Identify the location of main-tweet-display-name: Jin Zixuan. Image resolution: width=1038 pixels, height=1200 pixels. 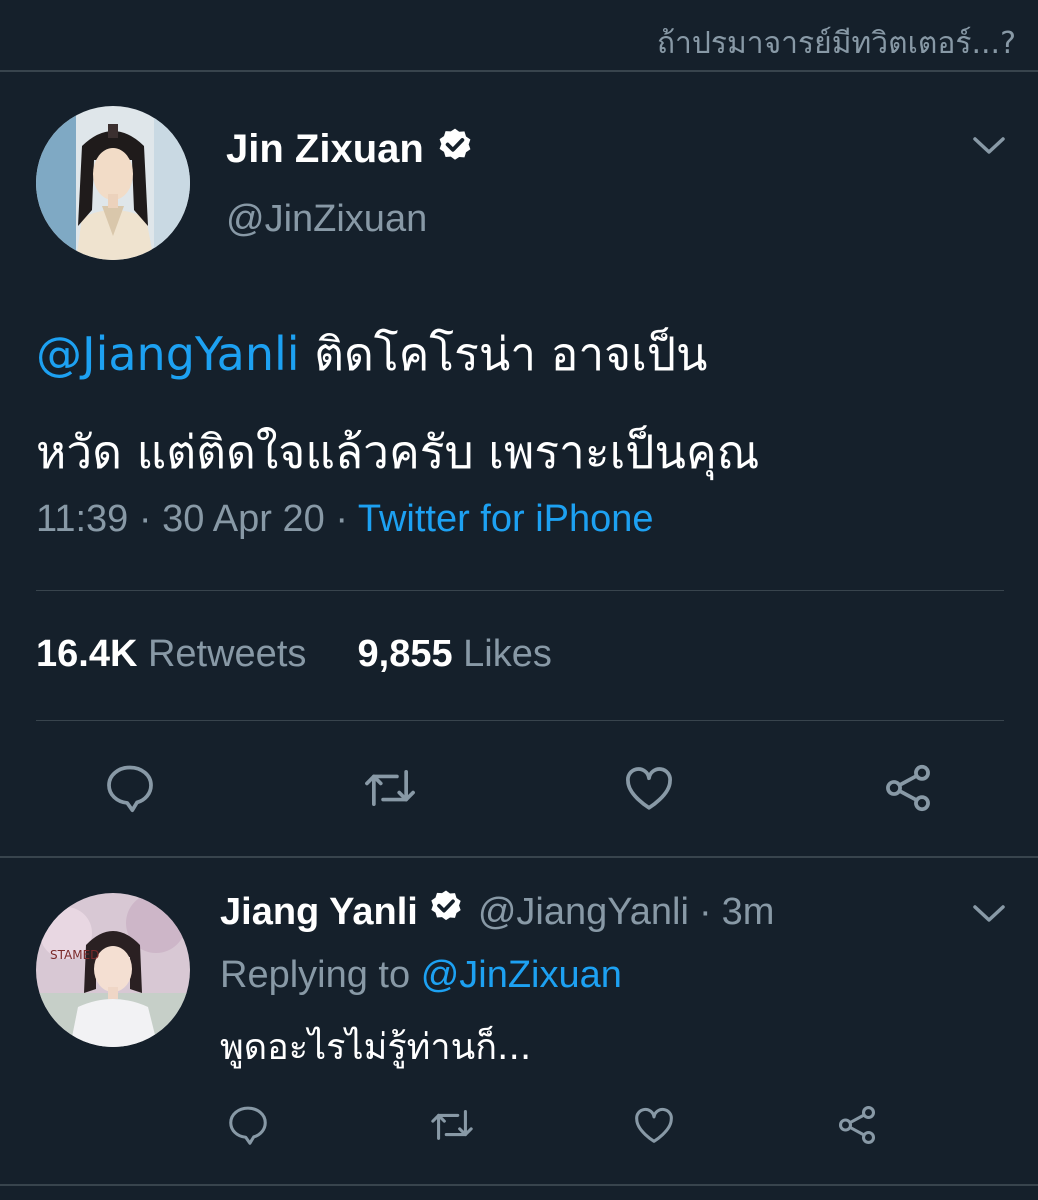
(325, 149).